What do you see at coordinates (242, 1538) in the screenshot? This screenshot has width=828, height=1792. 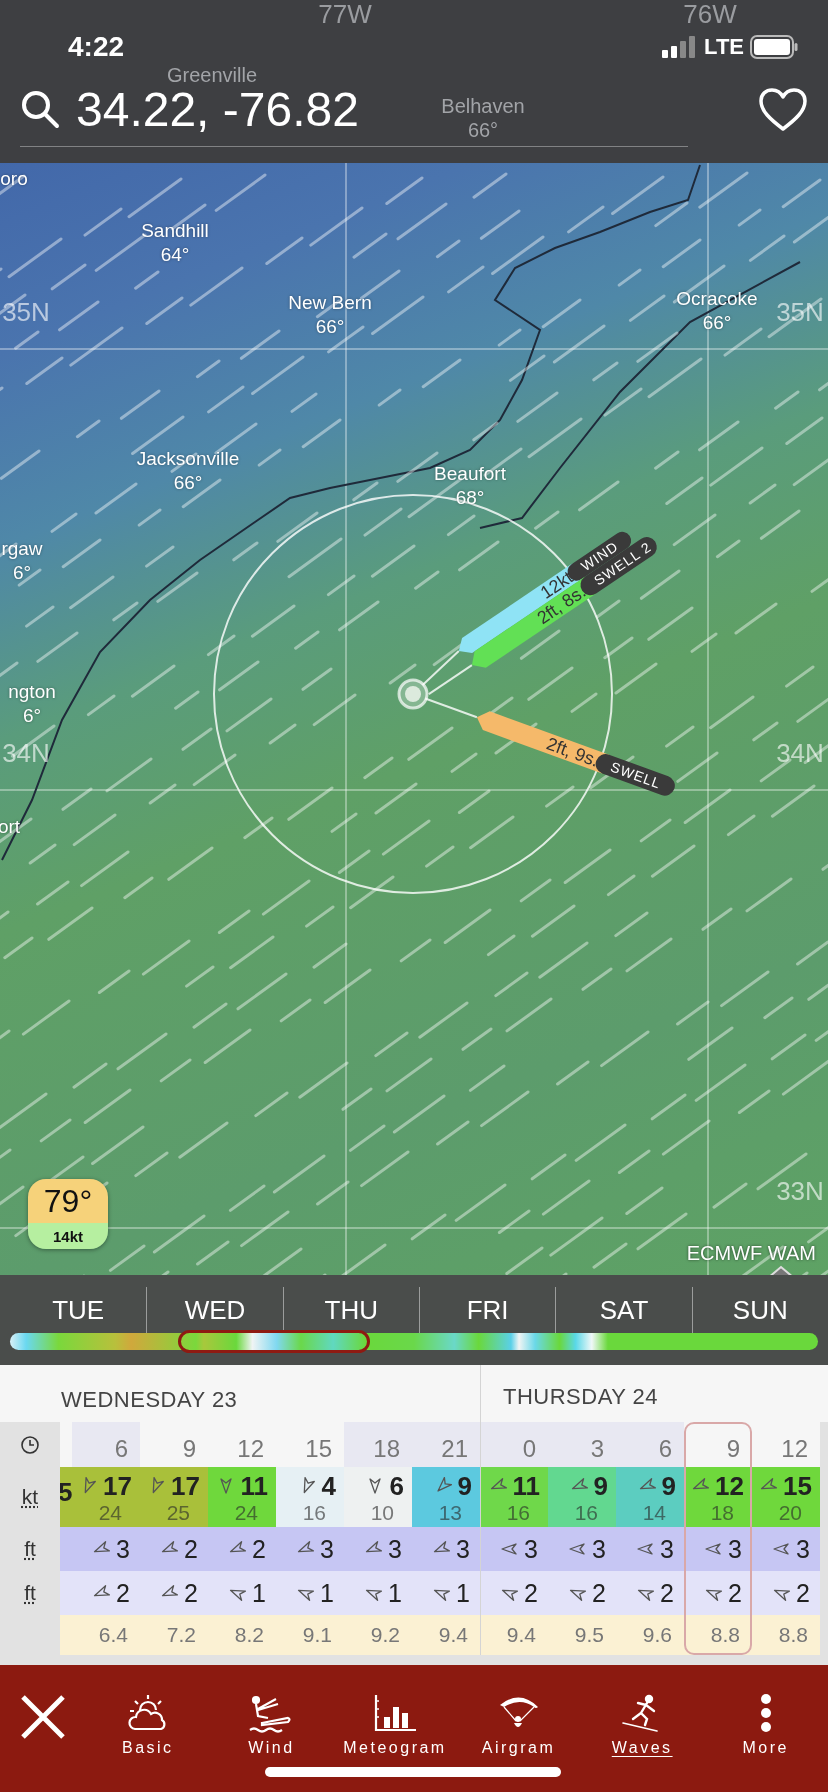 I see `forecast-column: 12 11 24 2 1 8.2` at bounding box center [242, 1538].